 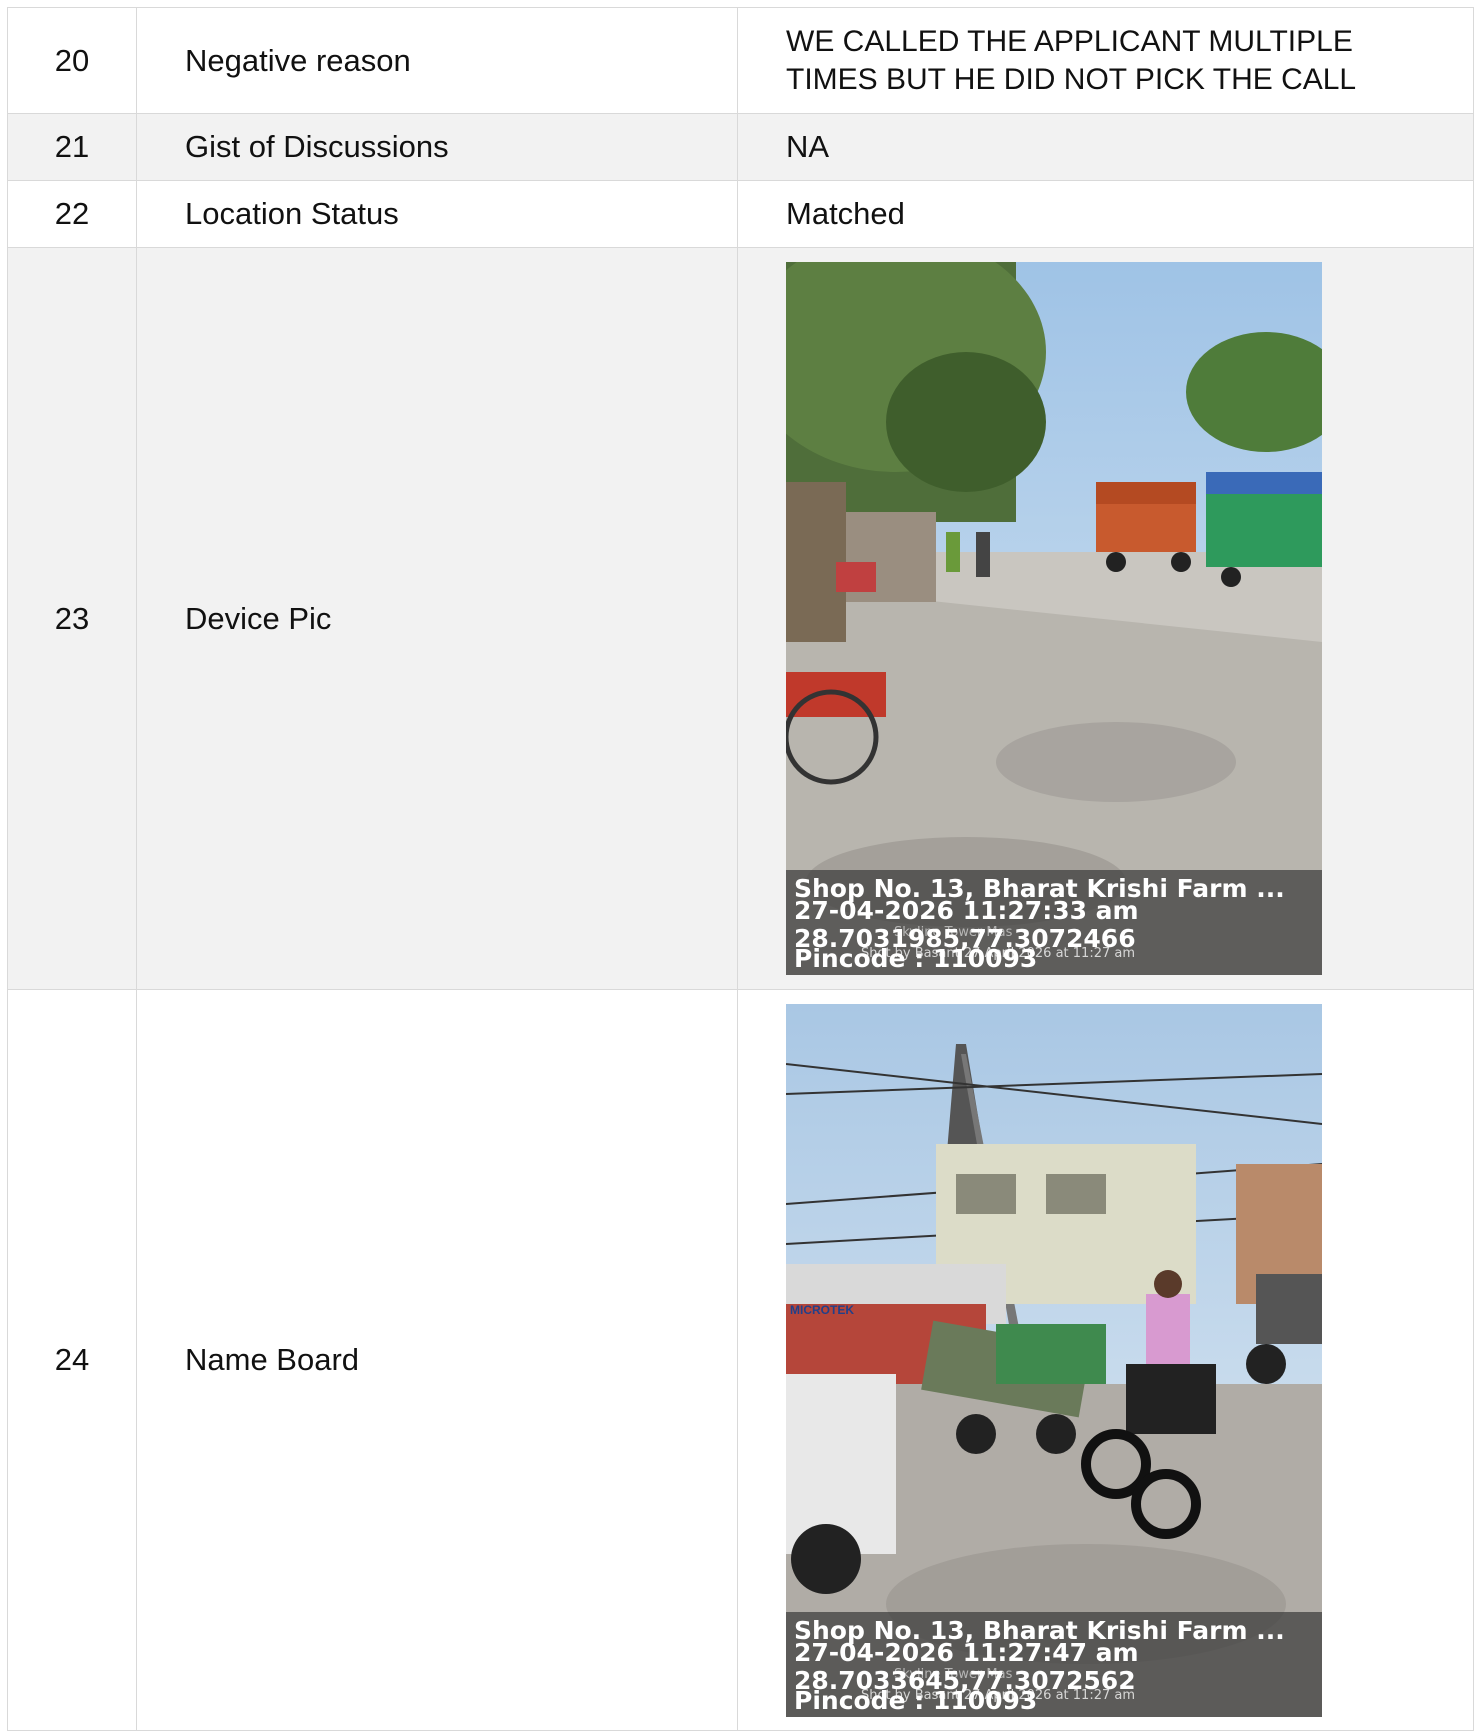 What do you see at coordinates (1069, 41) in the screenshot?
I see `negative-reason-line-1: WE CALLED THE APPLICANT MULTIPLE` at bounding box center [1069, 41].